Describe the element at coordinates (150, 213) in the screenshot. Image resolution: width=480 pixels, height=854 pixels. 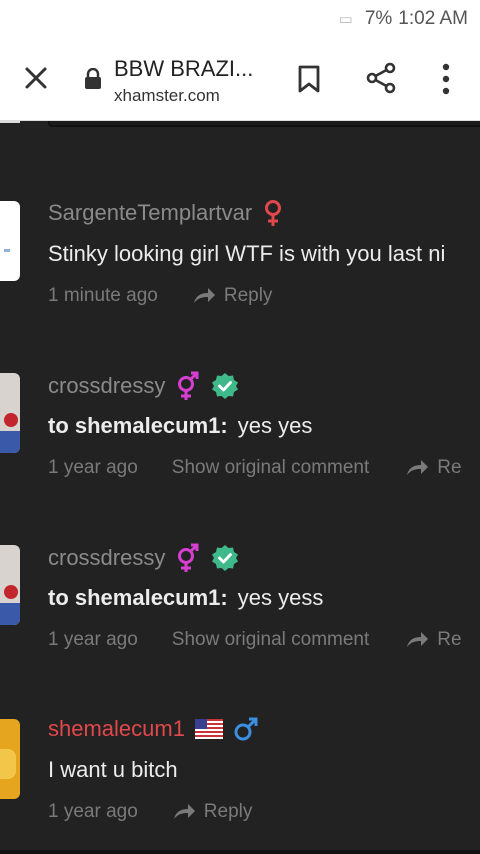
I see `comment-username: SargenteTemplartvar` at that location.